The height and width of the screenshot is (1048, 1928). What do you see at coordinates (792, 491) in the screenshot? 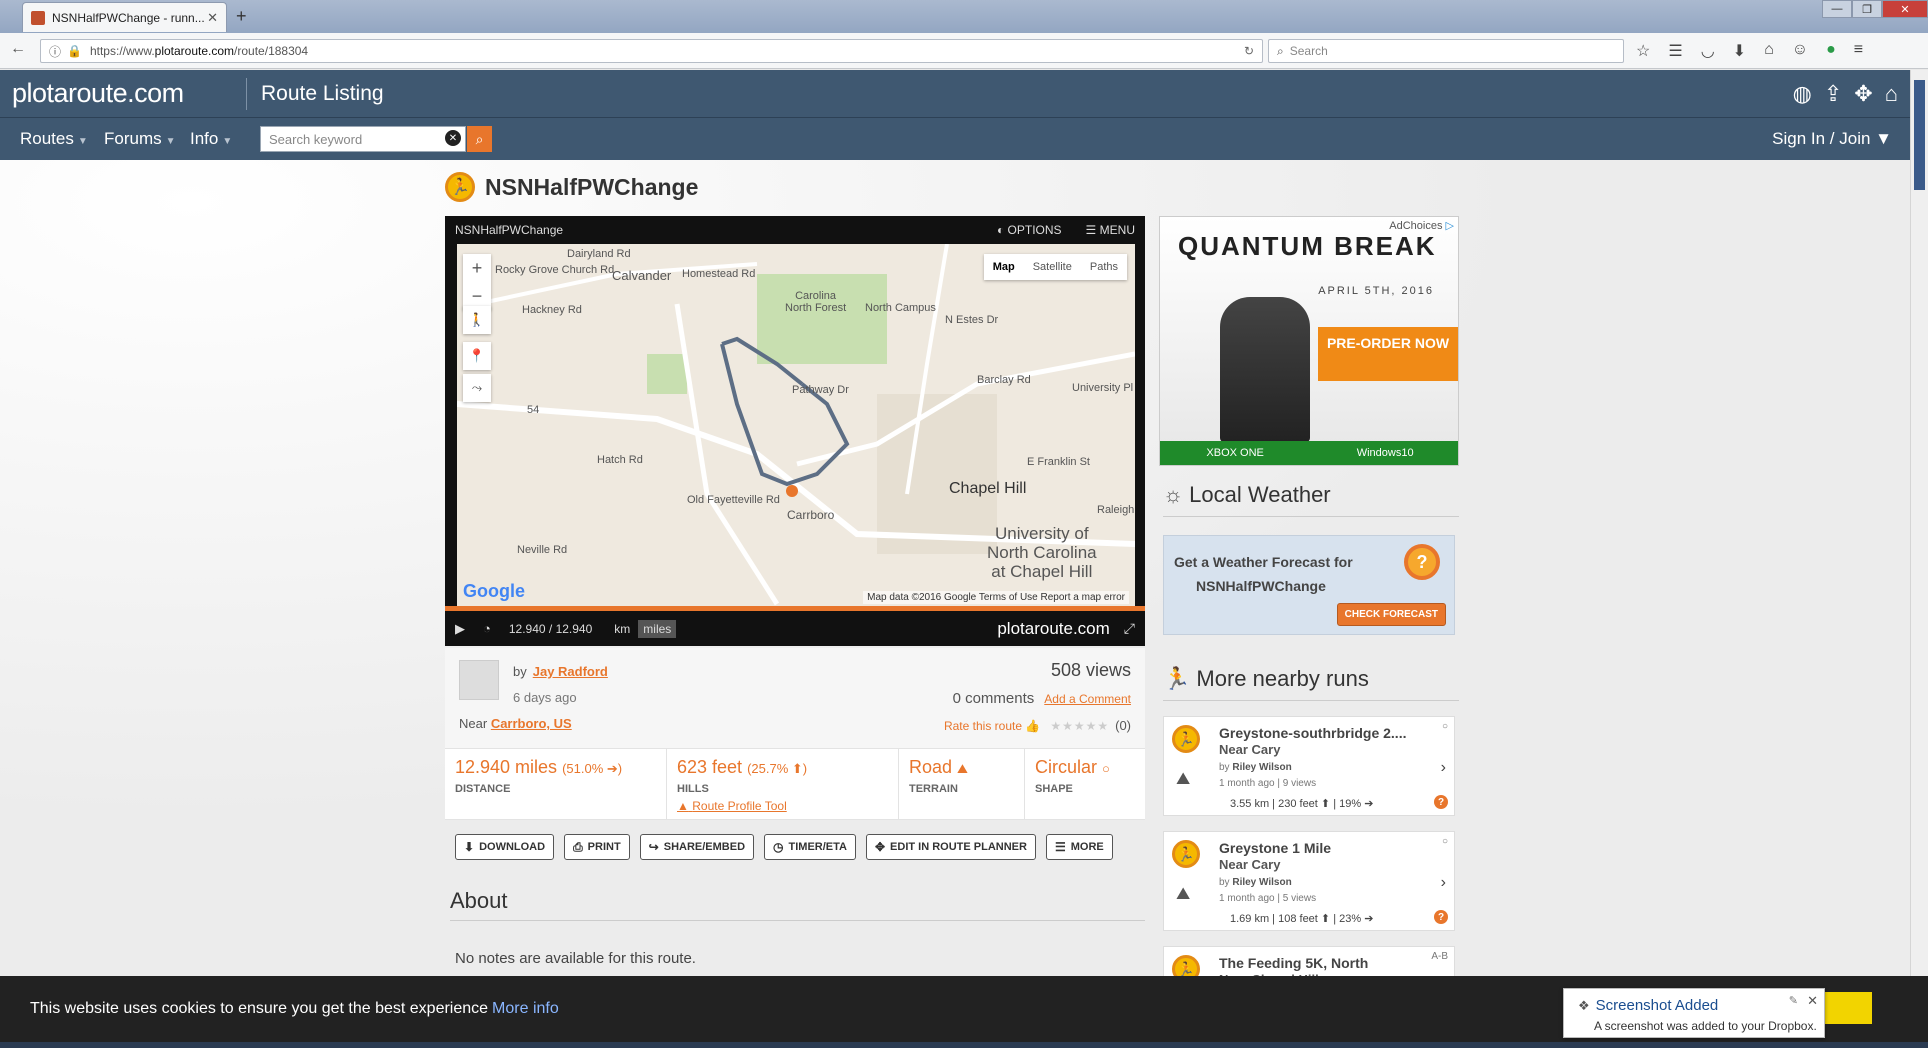
I see `route-end-marker` at bounding box center [792, 491].